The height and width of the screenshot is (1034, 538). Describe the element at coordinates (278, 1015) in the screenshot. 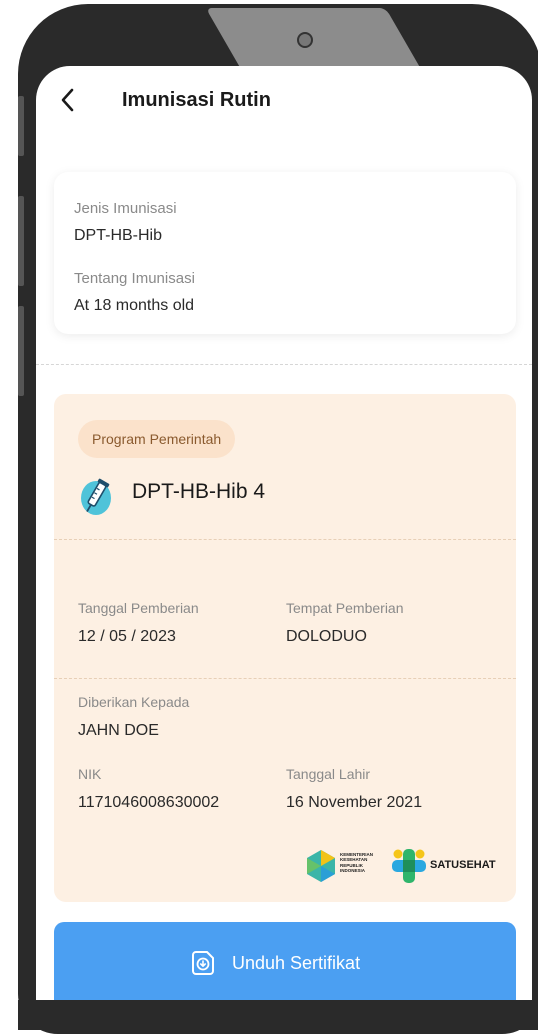

I see `phone-bottom-bezel` at that location.